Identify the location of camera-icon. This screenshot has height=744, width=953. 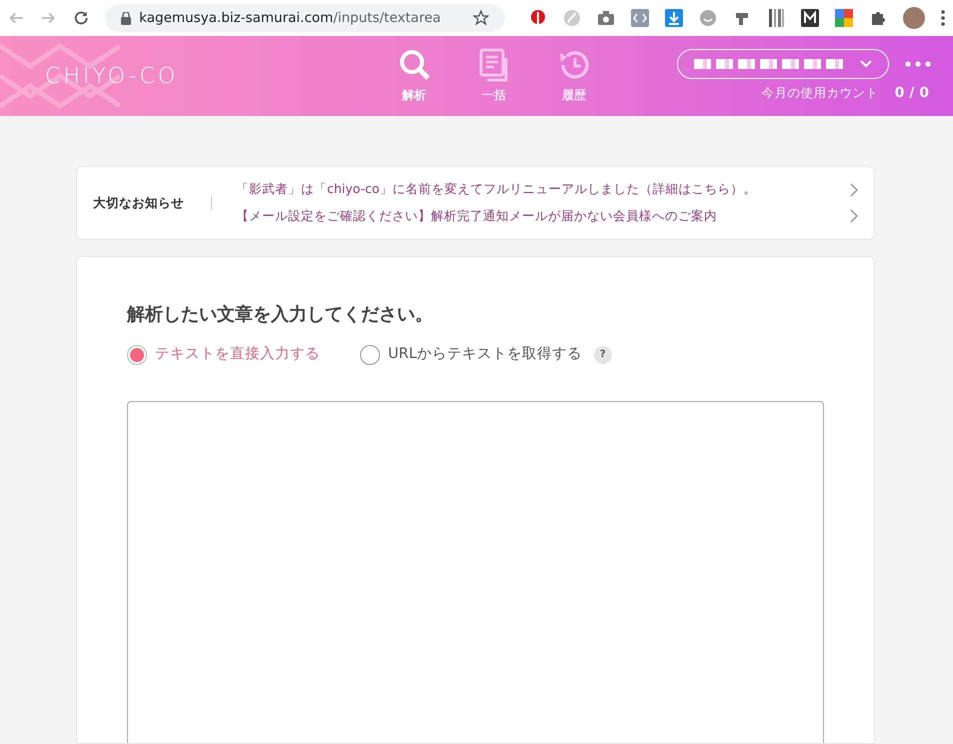
(606, 18).